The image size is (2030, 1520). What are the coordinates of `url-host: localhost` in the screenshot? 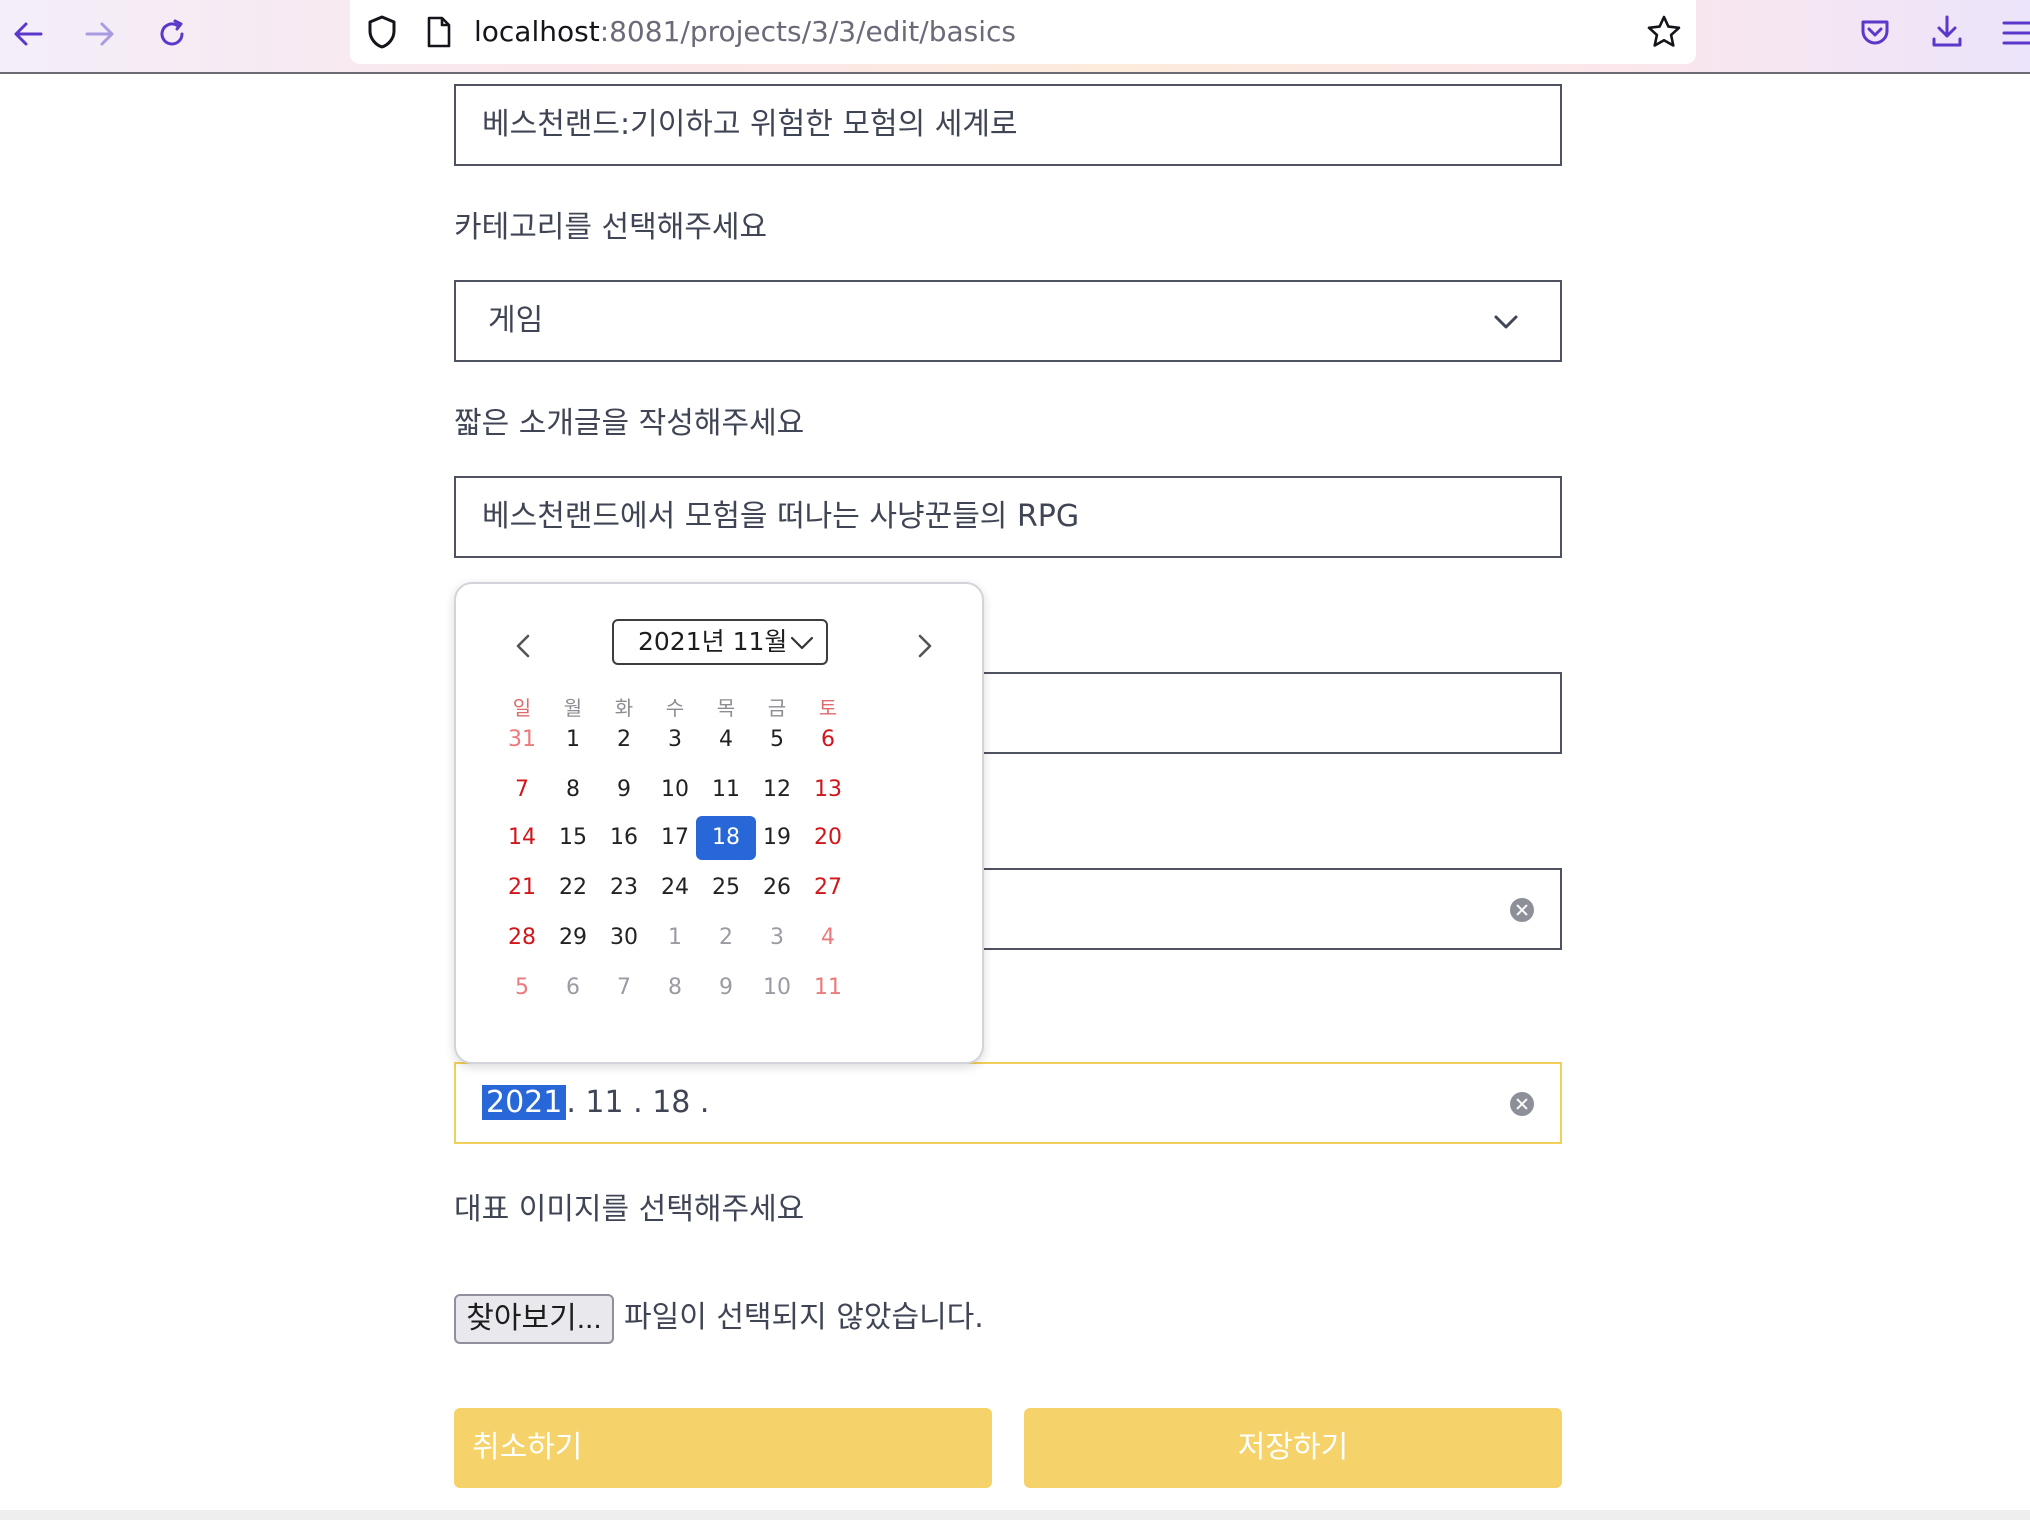 It's located at (537, 31).